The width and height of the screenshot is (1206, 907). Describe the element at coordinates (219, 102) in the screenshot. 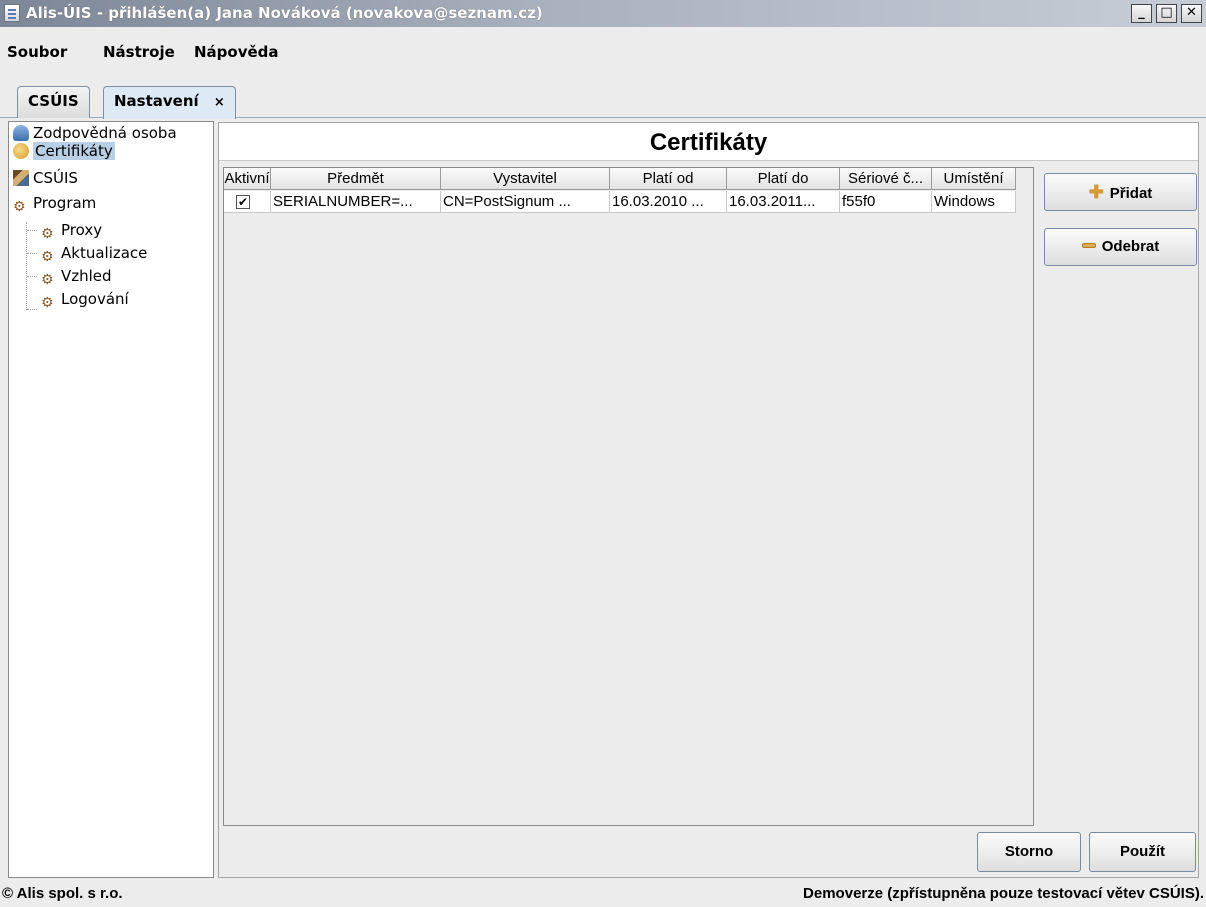

I see `close-tab-icon: ×` at that location.